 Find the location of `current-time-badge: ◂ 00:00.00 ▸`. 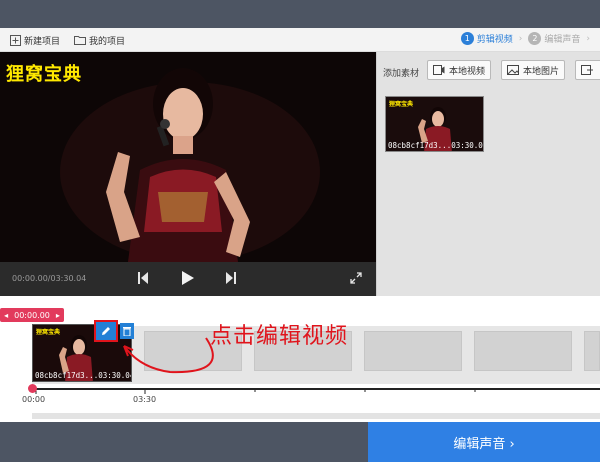

current-time-badge: ◂ 00:00.00 ▸ is located at coordinates (32, 315).